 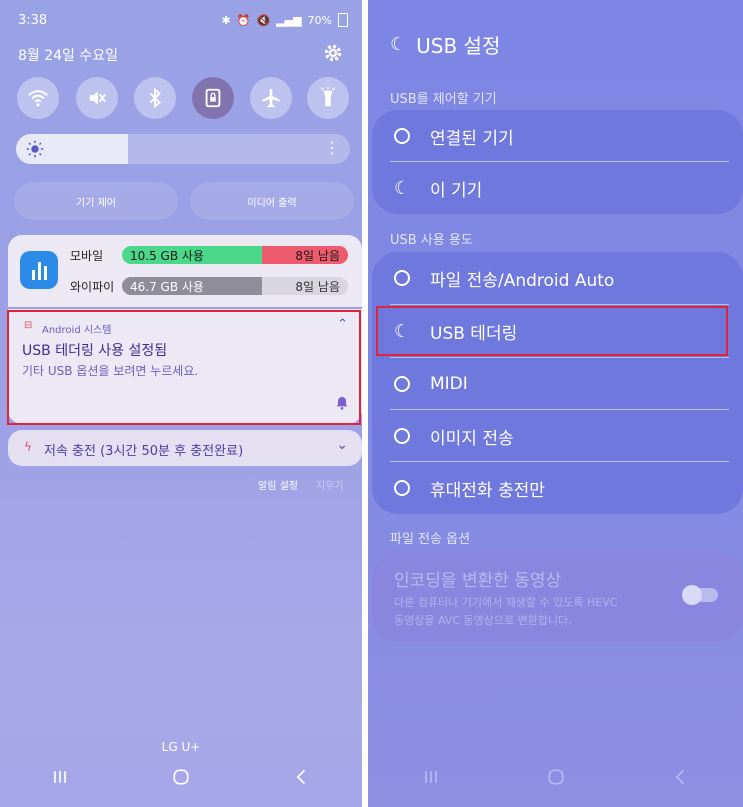 What do you see at coordinates (483, 620) in the screenshot?
I see `transcode-description-line2: 동영상을 AVC 동영상으로 변환합니다.` at bounding box center [483, 620].